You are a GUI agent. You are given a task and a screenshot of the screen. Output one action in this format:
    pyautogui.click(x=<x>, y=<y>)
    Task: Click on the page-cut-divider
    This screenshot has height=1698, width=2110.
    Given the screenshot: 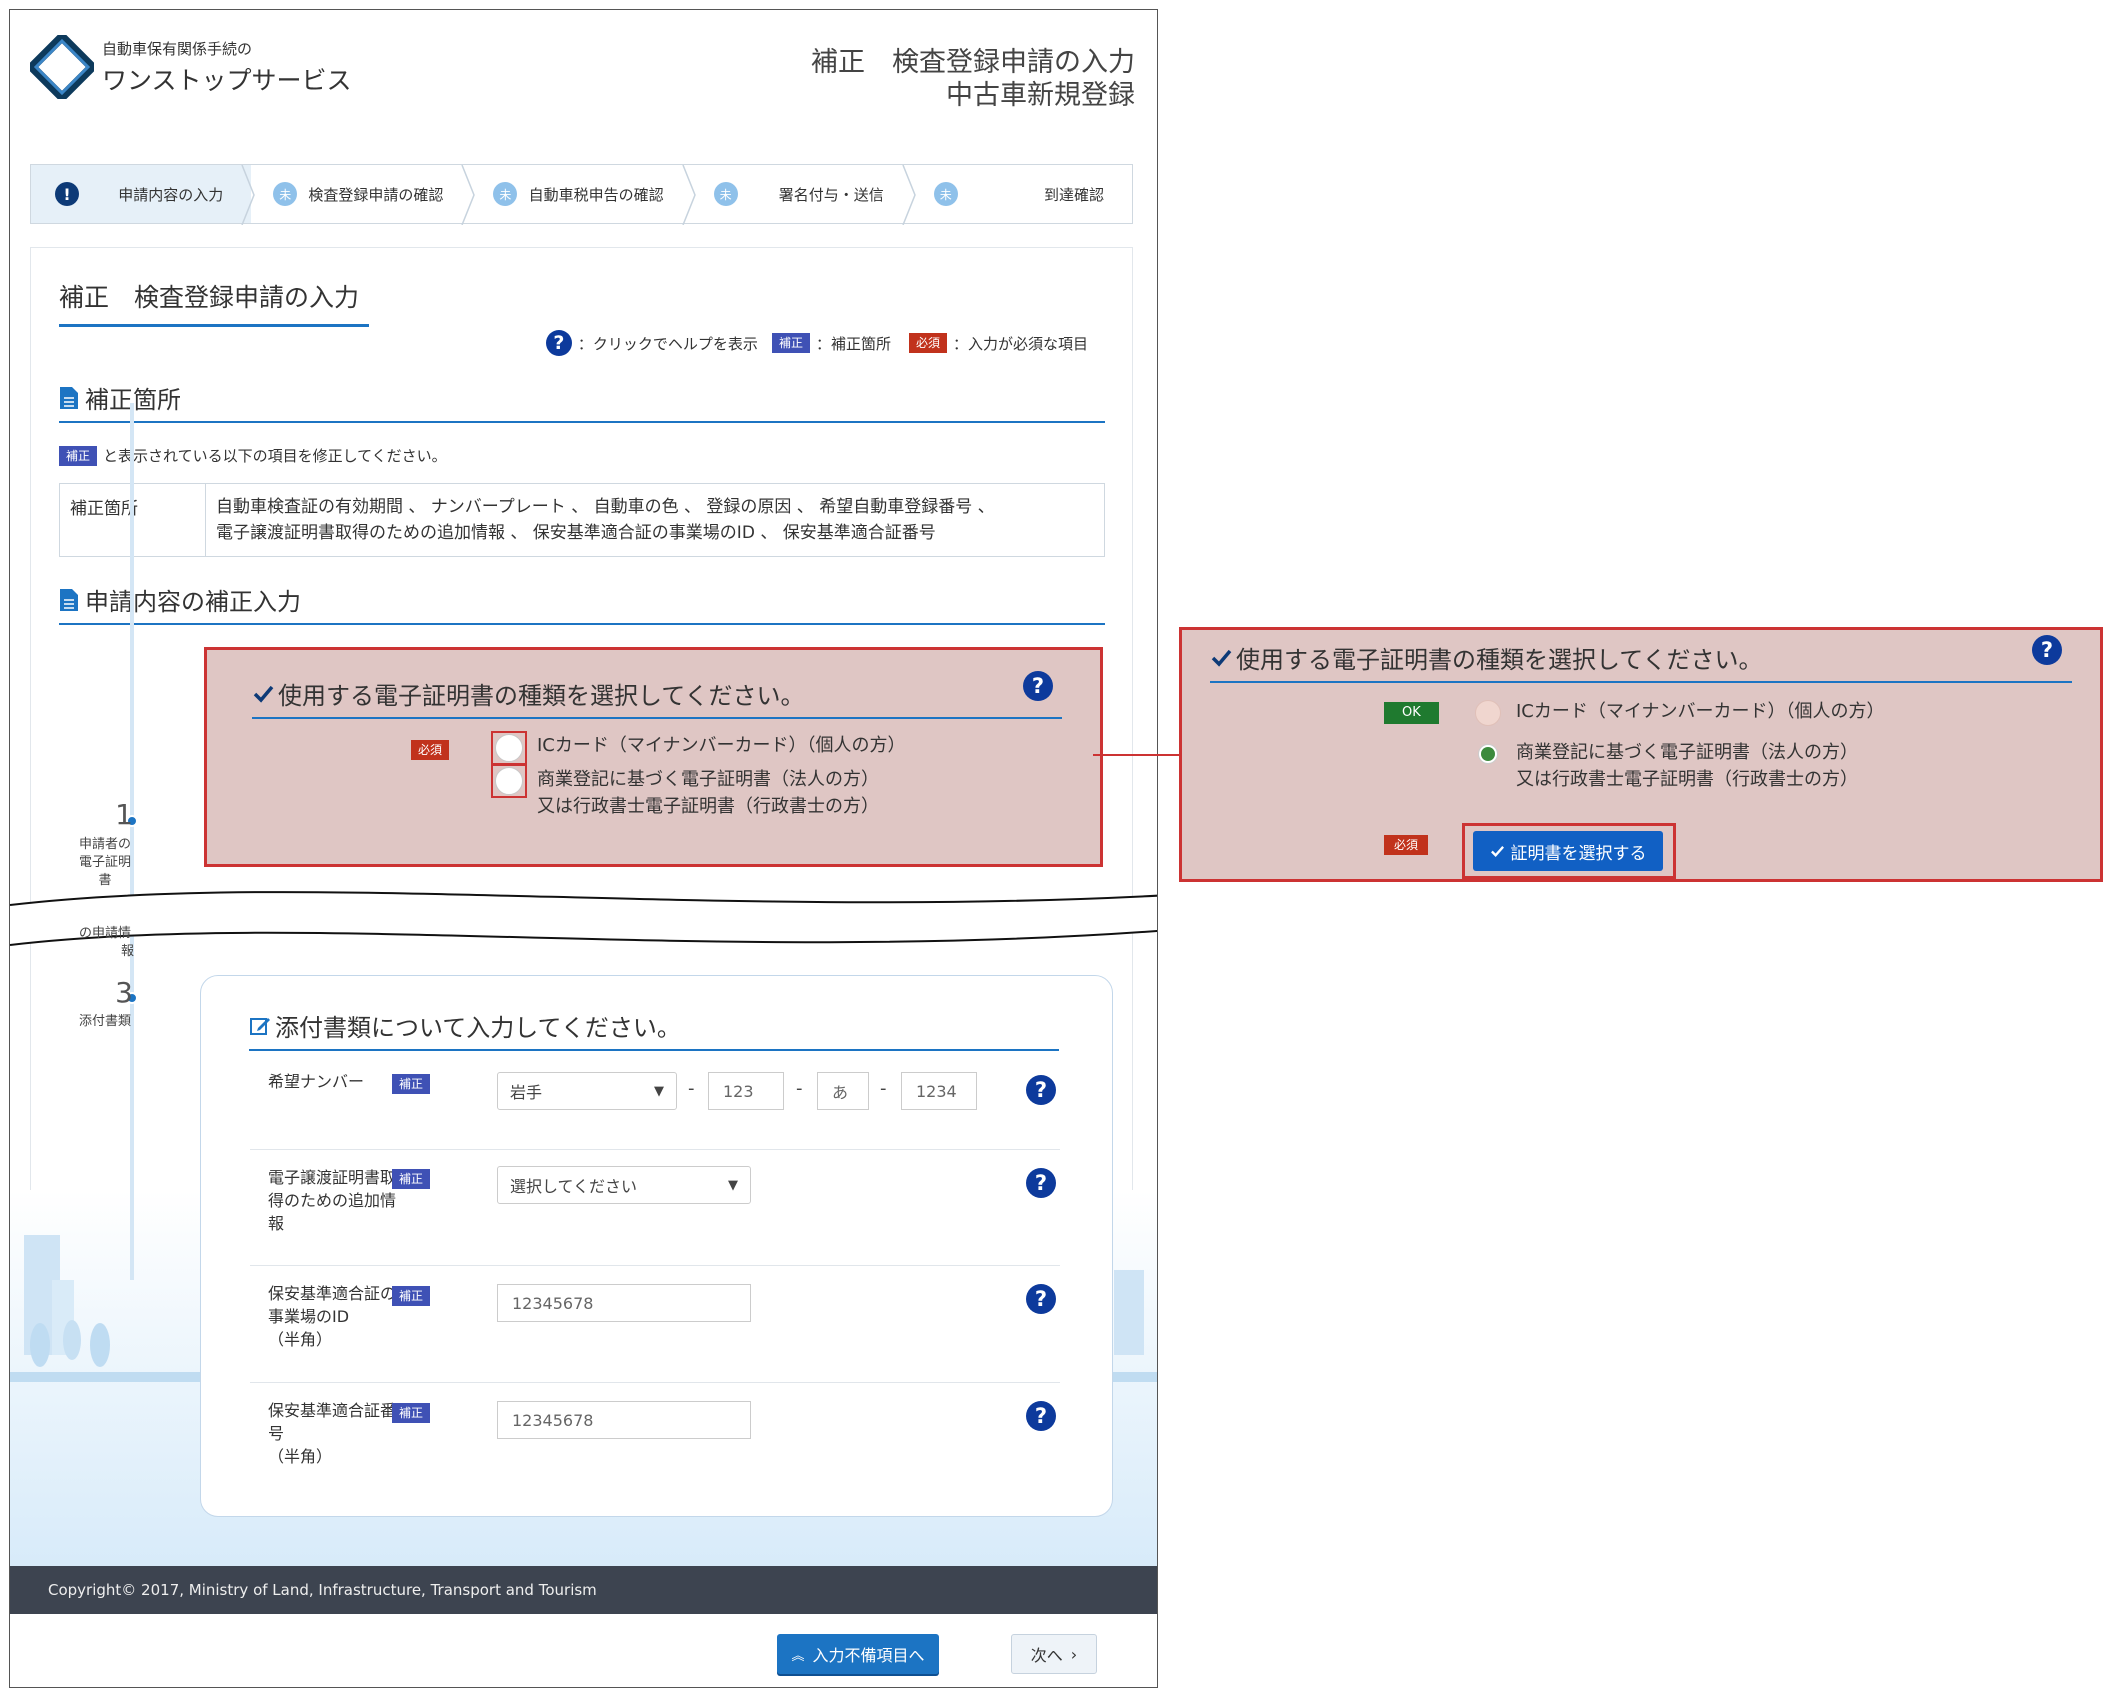 What is the action you would take?
    pyautogui.click(x=583, y=918)
    